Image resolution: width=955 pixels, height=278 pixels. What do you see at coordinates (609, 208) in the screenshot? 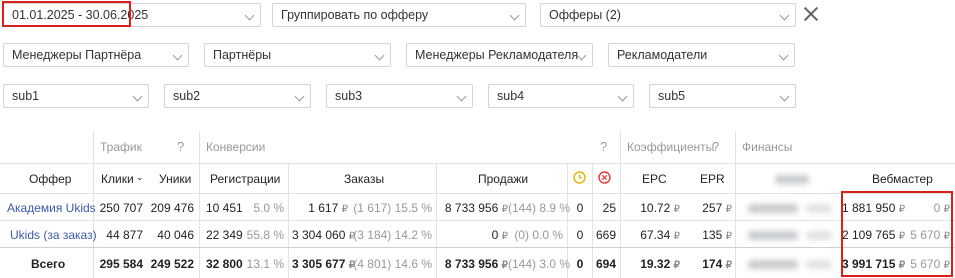
I see `rejected-count: 25` at bounding box center [609, 208].